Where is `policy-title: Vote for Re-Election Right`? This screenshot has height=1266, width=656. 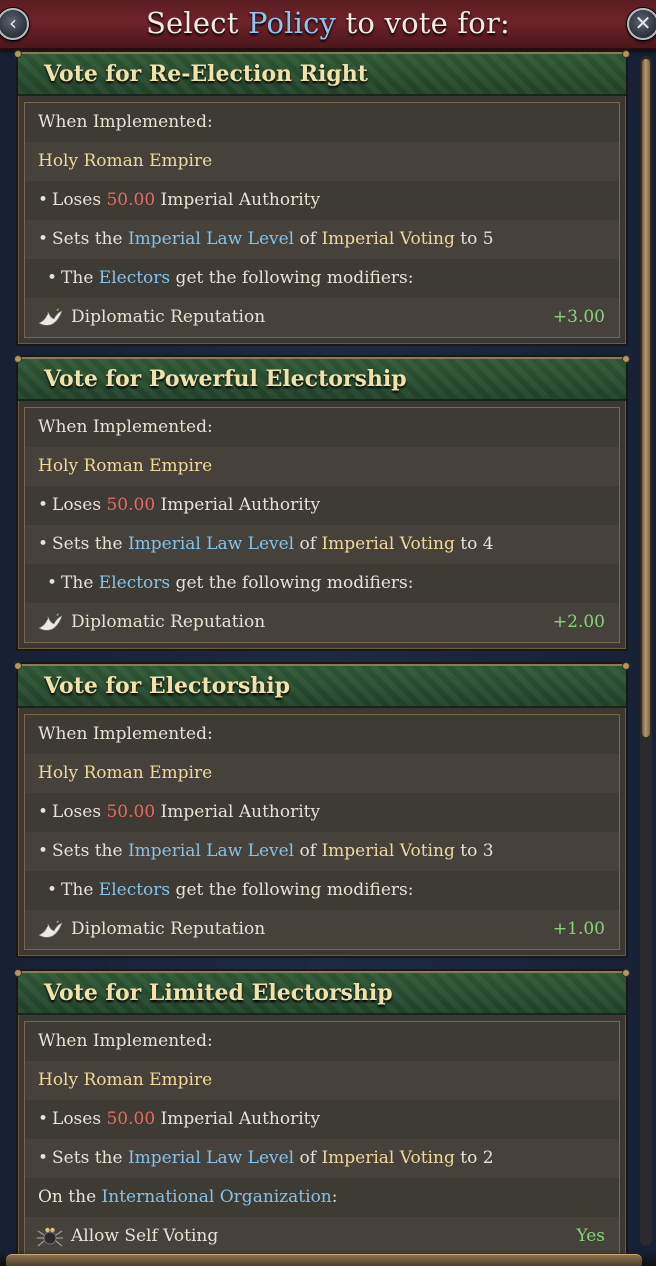 policy-title: Vote for Re-Election Right is located at coordinates (206, 74).